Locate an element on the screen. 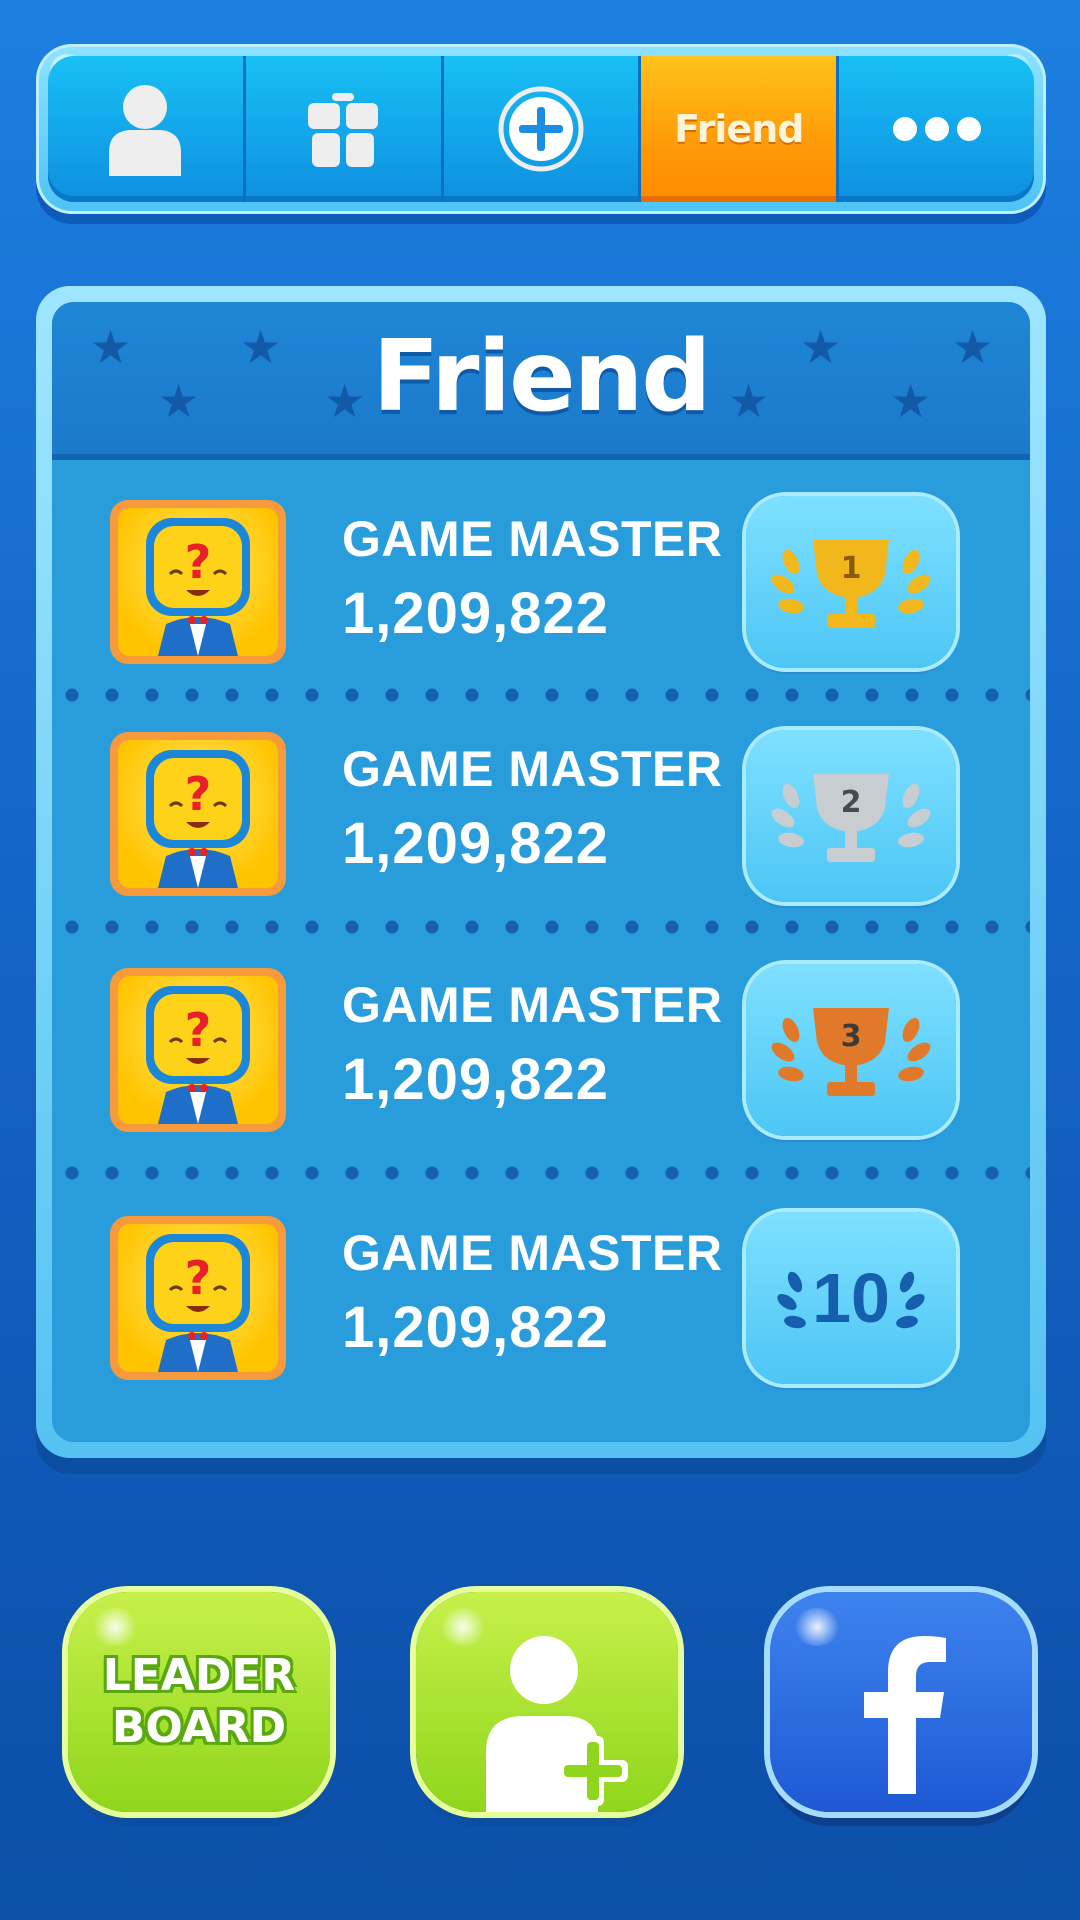 This screenshot has width=1080, height=1920. leaderboard-button: LEADER BOARD is located at coordinates (199, 1702).